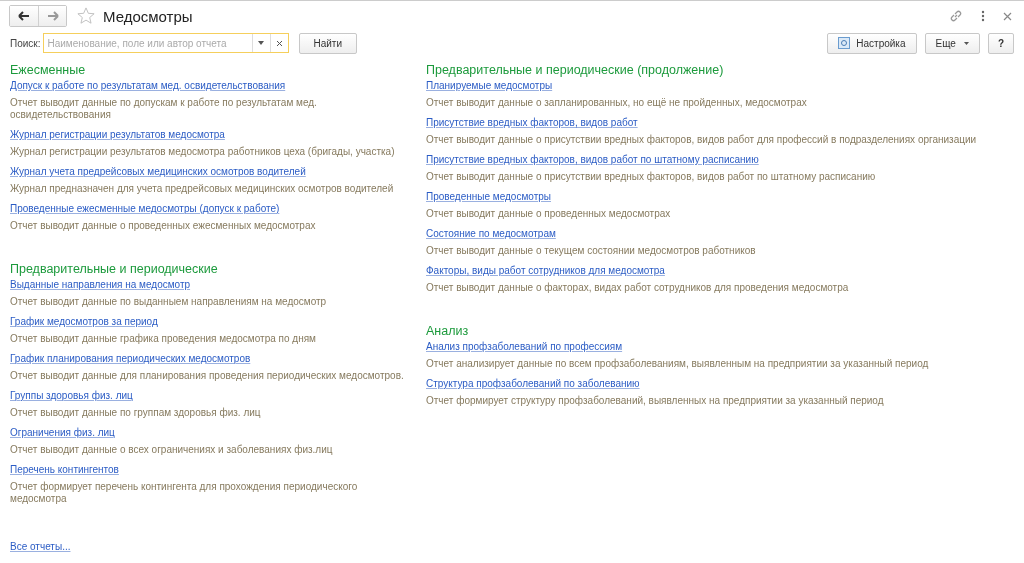 This screenshot has height=563, width=1024. What do you see at coordinates (966, 43) in the screenshot?
I see `caret-icon` at bounding box center [966, 43].